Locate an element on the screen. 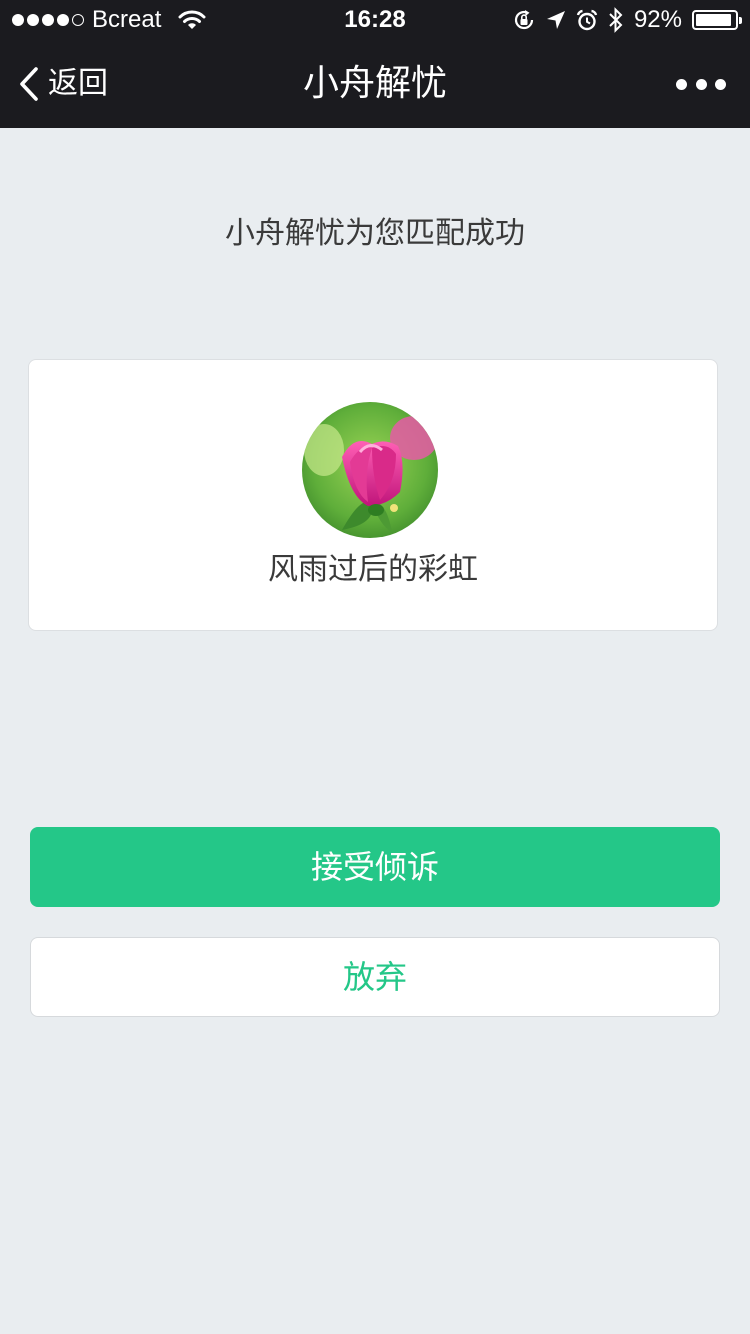 This screenshot has height=1334, width=750. pink-flower-avatar is located at coordinates (370, 470).